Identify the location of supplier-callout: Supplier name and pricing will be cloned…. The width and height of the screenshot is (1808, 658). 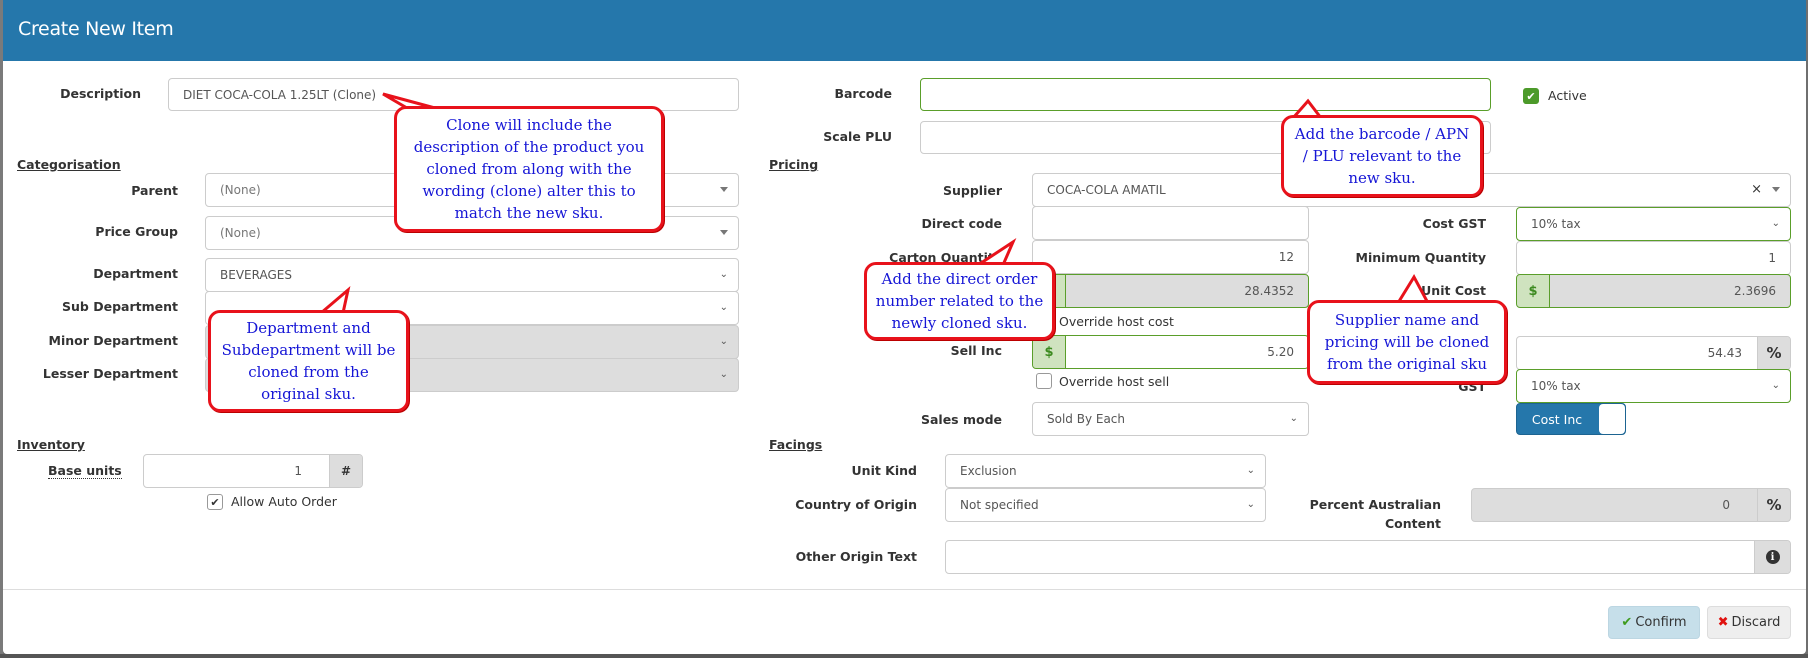
(1407, 342).